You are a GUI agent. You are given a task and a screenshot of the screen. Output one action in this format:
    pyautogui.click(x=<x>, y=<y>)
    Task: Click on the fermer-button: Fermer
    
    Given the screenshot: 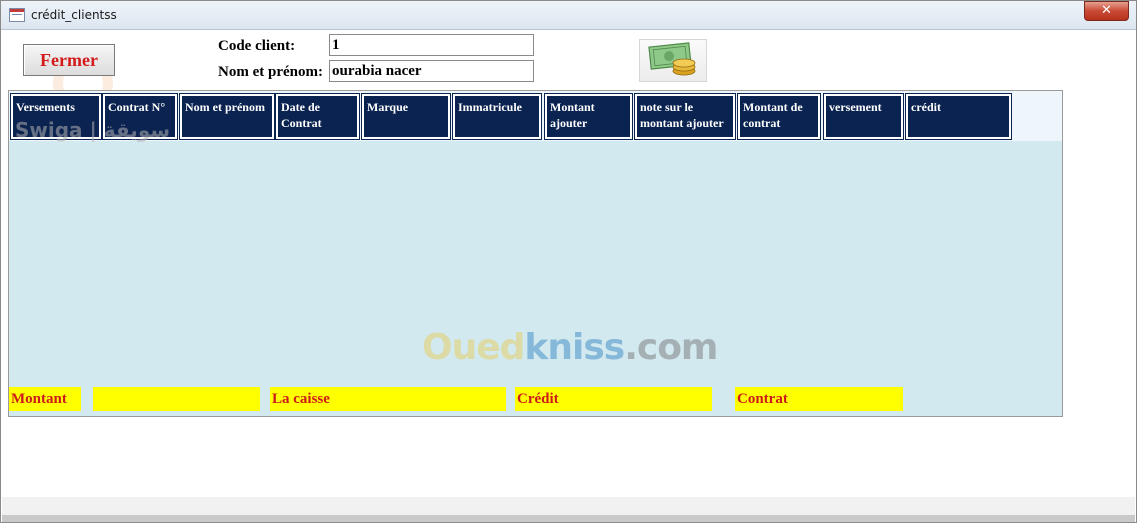 What is the action you would take?
    pyautogui.click(x=69, y=60)
    